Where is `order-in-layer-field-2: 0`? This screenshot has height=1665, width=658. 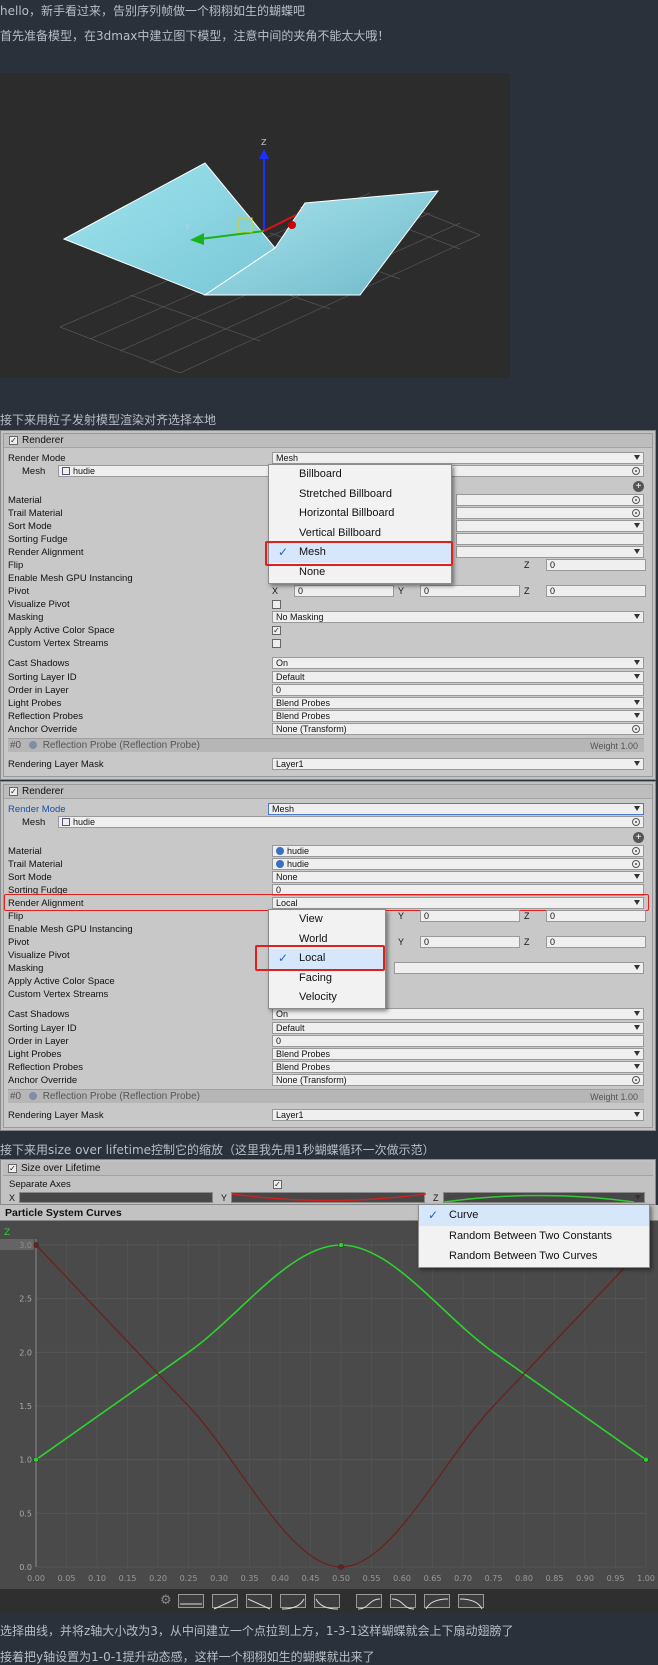
order-in-layer-field-2: 0 is located at coordinates (458, 1041).